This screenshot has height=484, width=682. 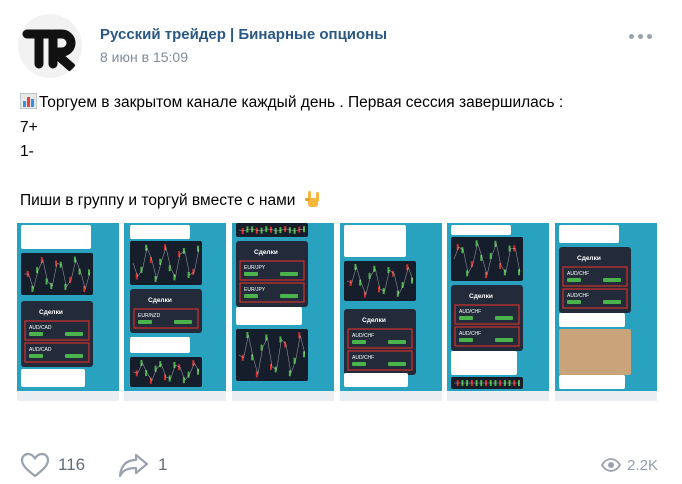 What do you see at coordinates (52, 465) in the screenshot?
I see `like-button: 116` at bounding box center [52, 465].